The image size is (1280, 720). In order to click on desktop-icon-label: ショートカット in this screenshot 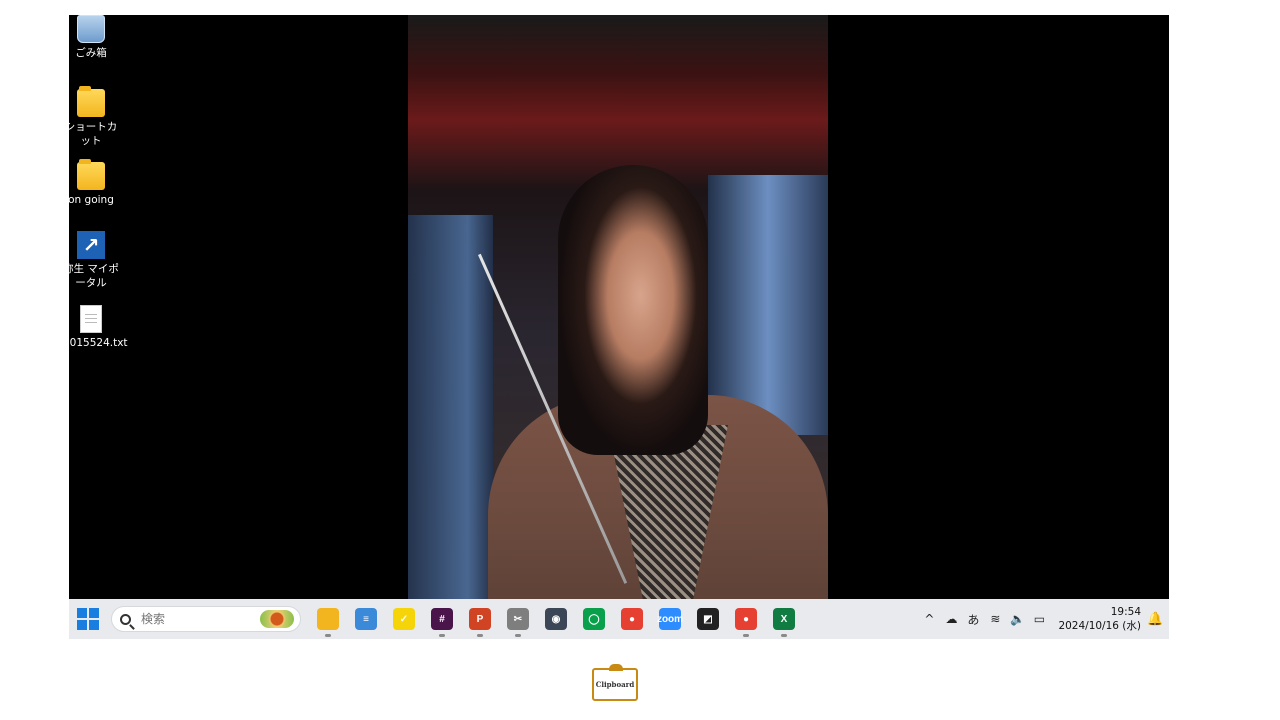, I will do `click(93, 134)`.